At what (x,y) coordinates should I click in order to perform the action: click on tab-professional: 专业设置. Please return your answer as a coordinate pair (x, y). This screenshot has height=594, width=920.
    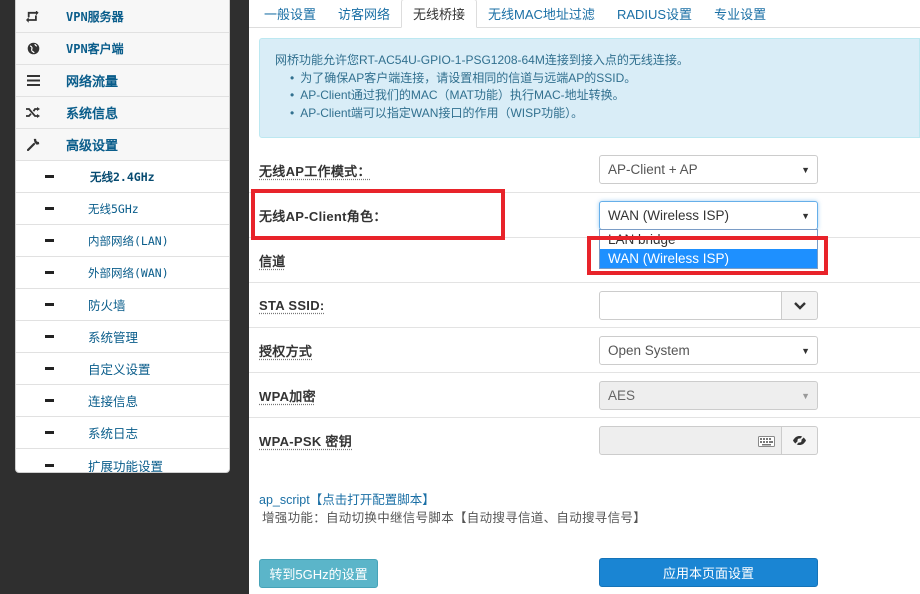
    Looking at the image, I should click on (740, 13).